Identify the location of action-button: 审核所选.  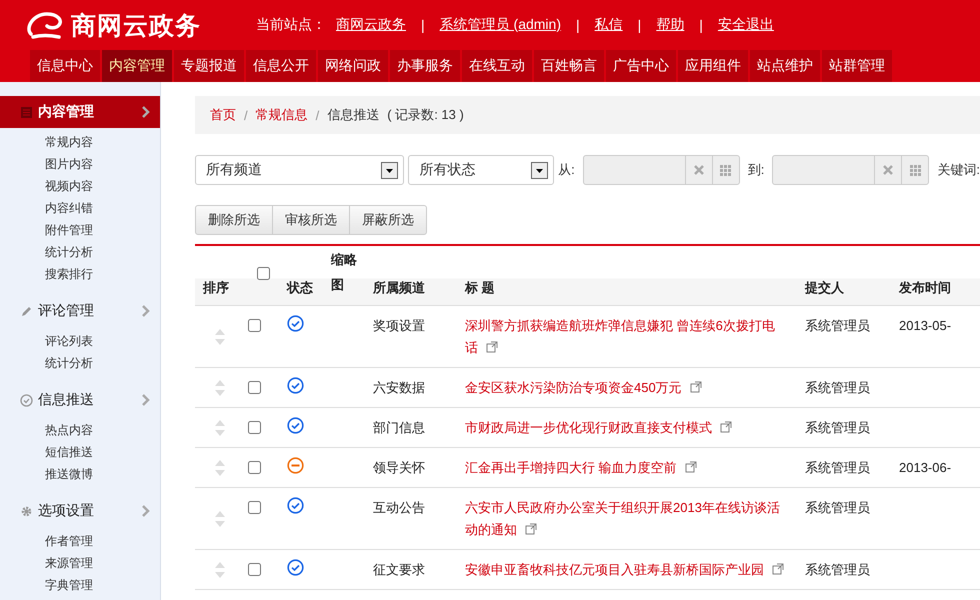
(311, 220).